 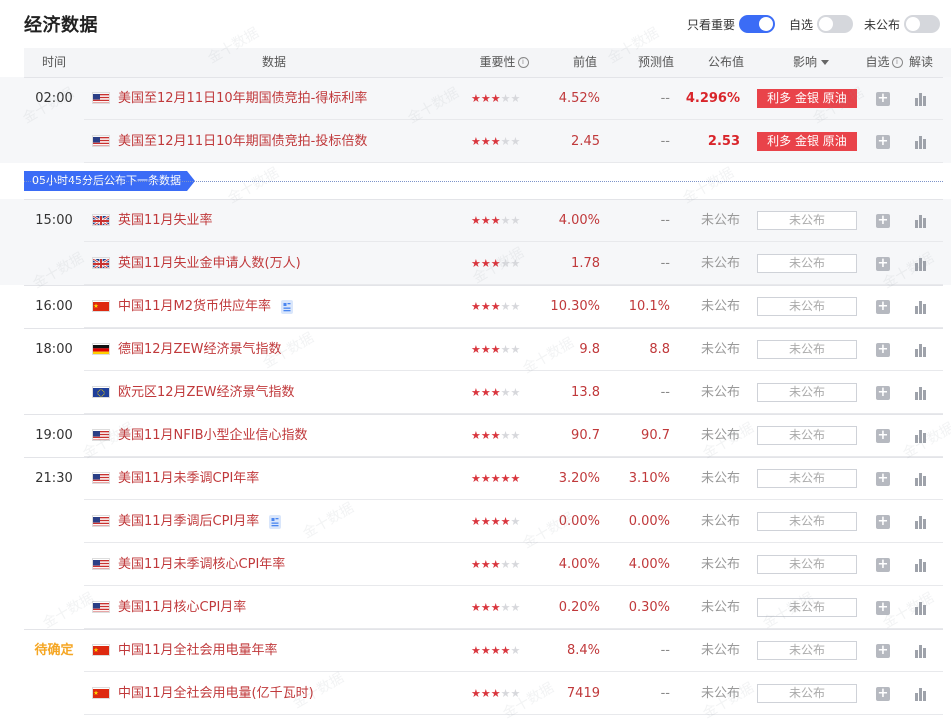 I want to click on toggle-watchlist: 自选, so click(x=821, y=24).